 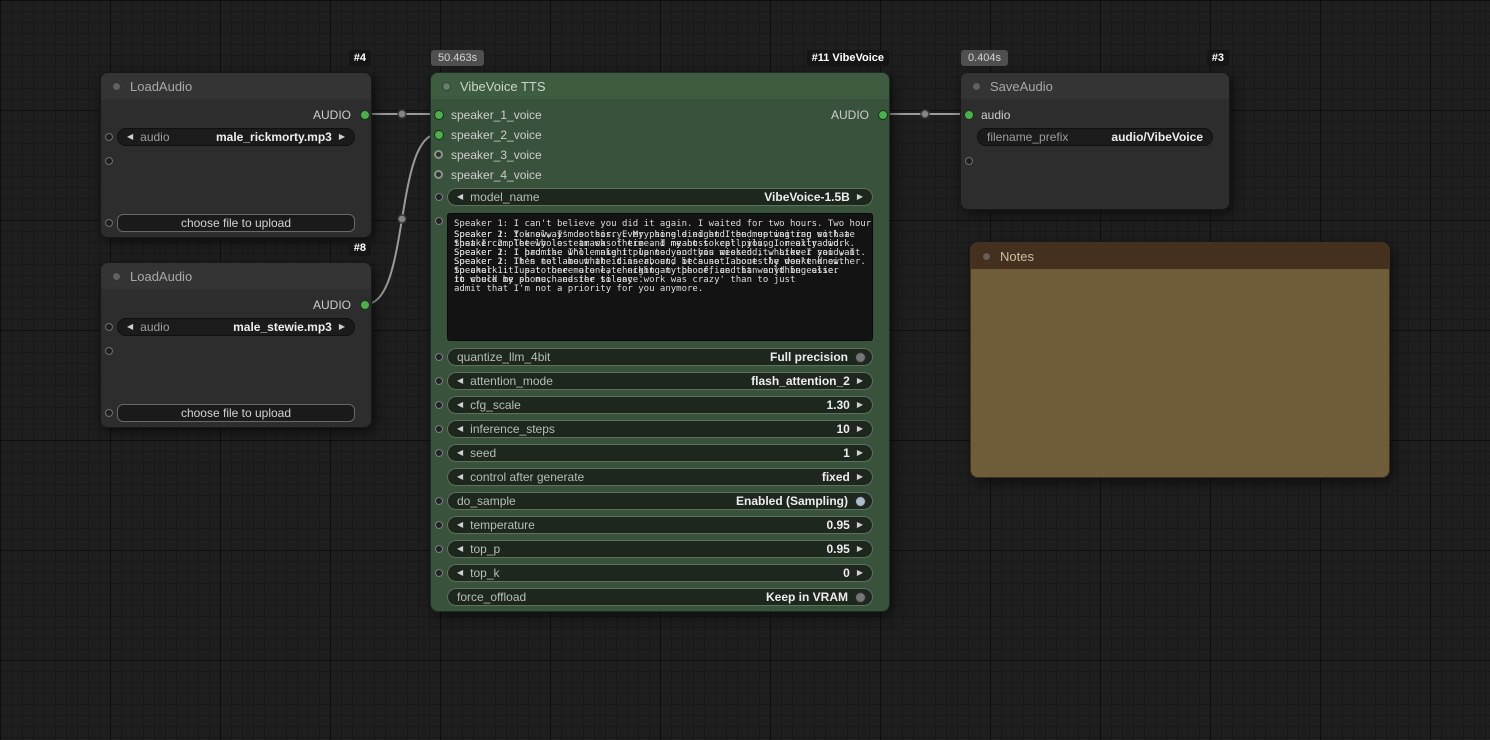 I want to click on widget-inference-steps: ◀ inference_steps 10 ▶, so click(x=660, y=429).